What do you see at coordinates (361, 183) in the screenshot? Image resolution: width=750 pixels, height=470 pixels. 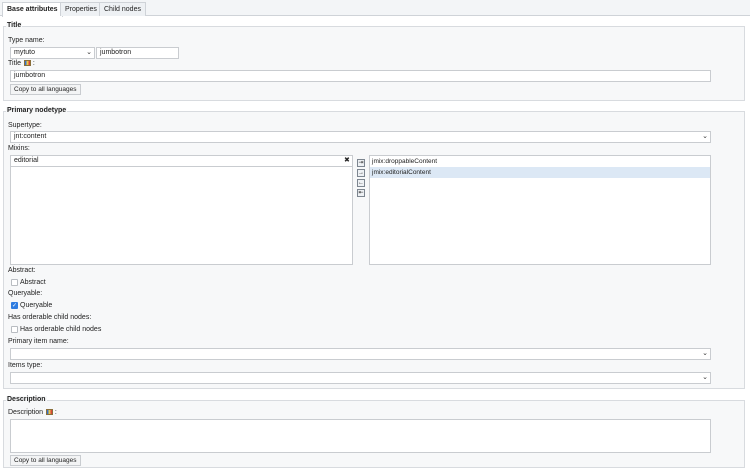 I see `move-left-button: ←` at bounding box center [361, 183].